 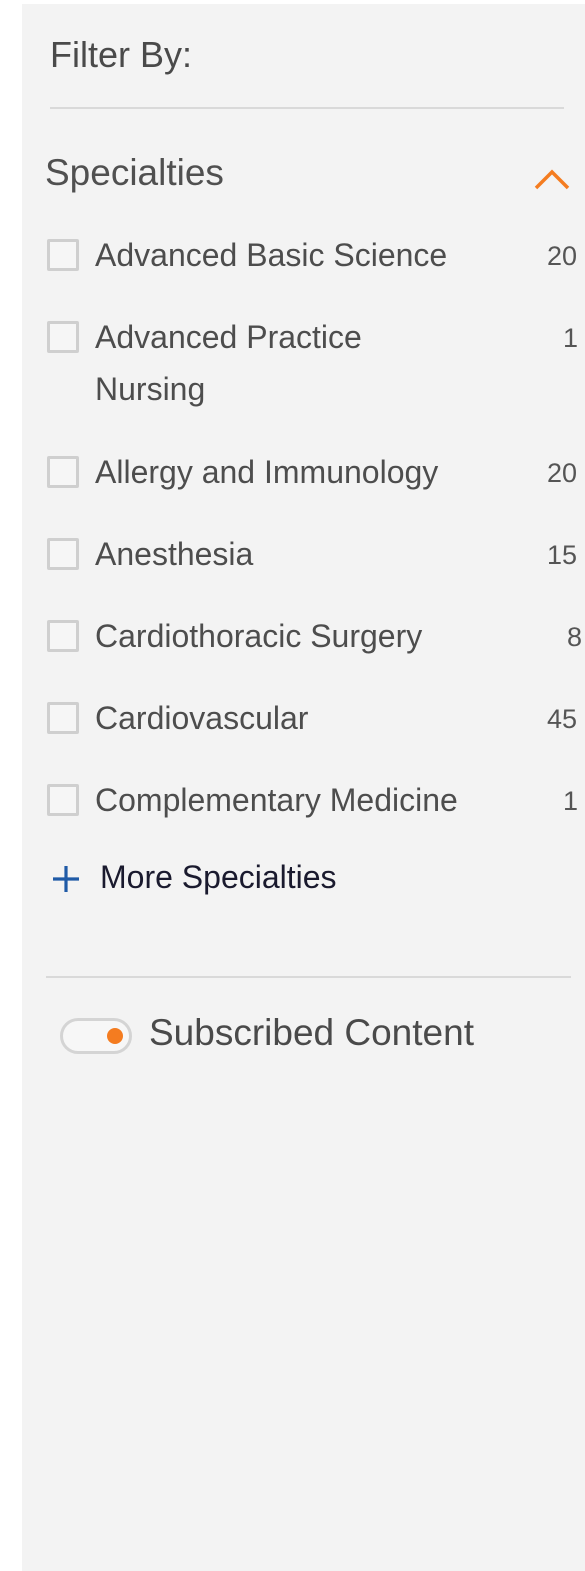 What do you see at coordinates (562, 555) in the screenshot?
I see `specialty-count: 15` at bounding box center [562, 555].